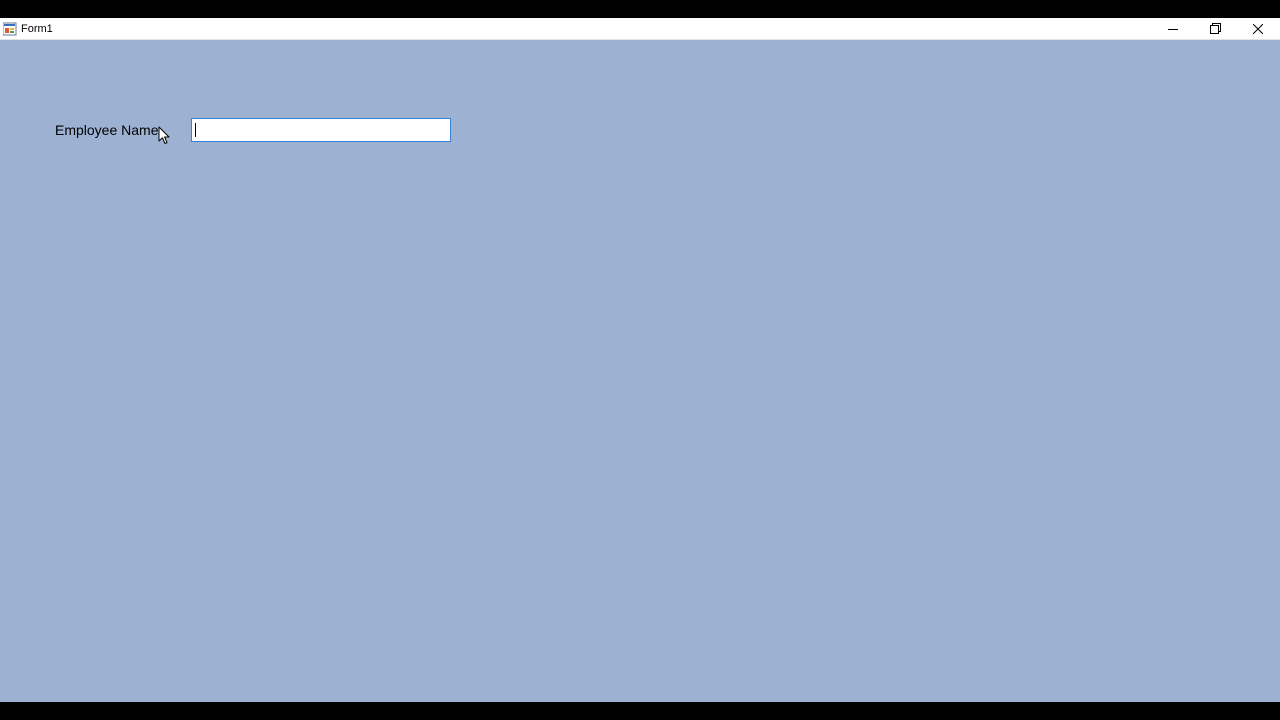 The image size is (1280, 720). I want to click on title-bar: Form1, so click(640, 29).